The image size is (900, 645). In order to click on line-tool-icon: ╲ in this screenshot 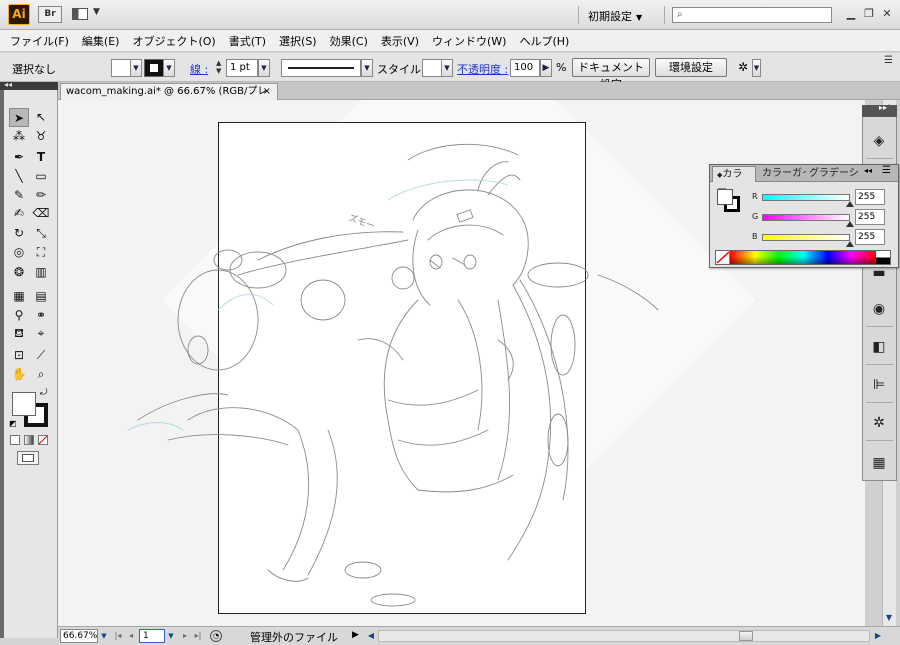, I will do `click(19, 176)`.